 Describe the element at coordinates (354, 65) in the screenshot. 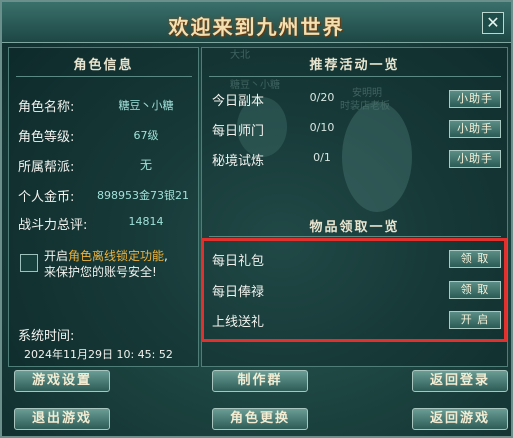

I see `activities-title: 推荐活动一览` at that location.